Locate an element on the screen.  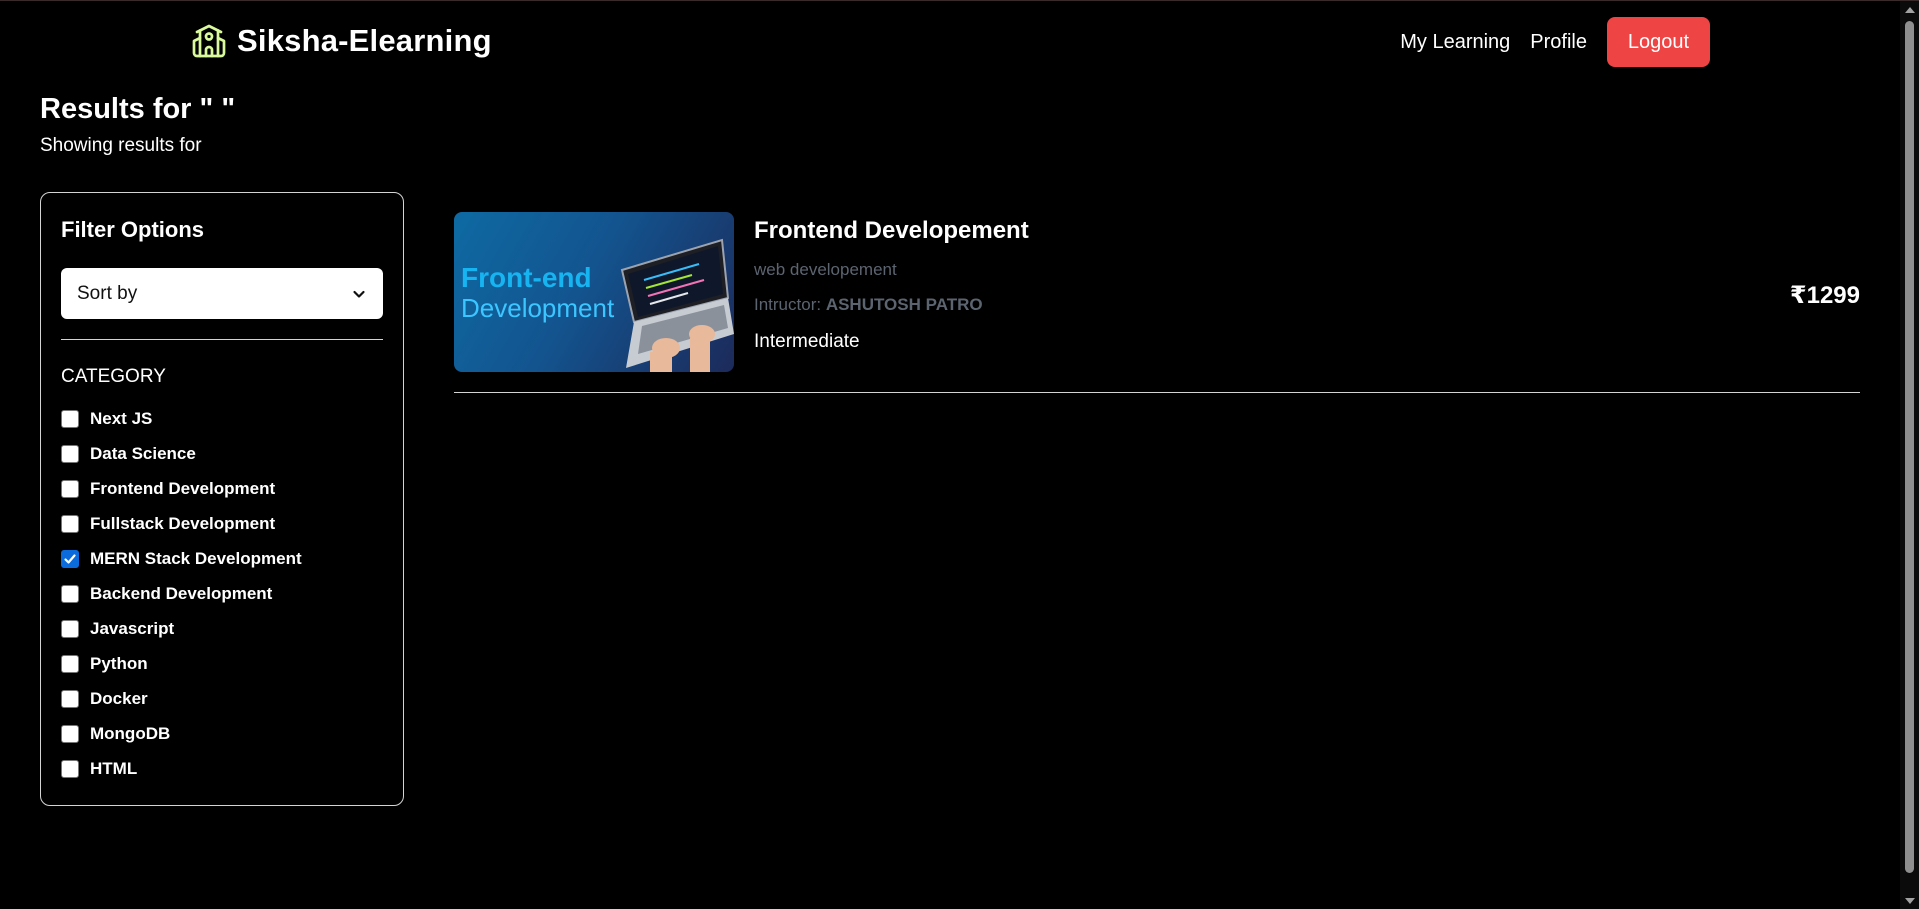
category-item: MongoDB is located at coordinates (181, 733).